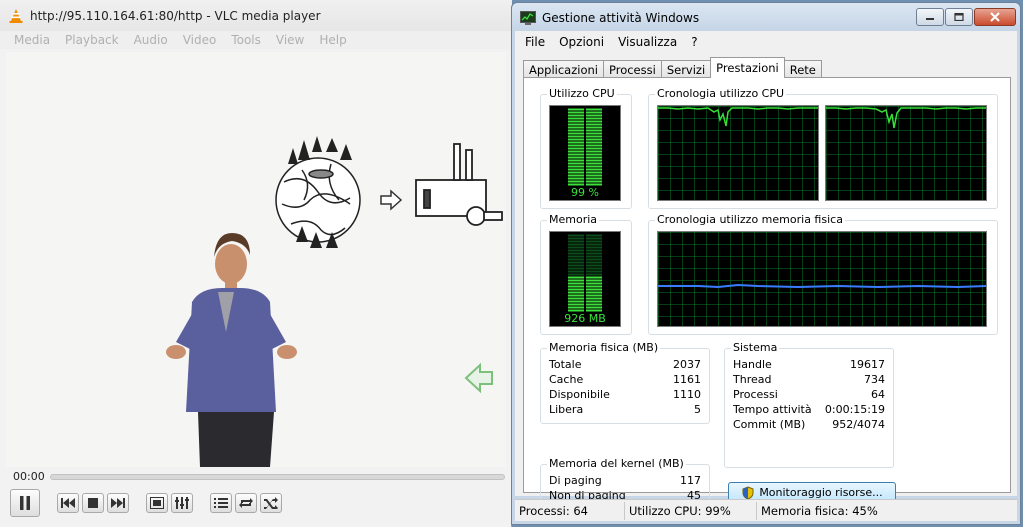 This screenshot has height=527, width=1023. What do you see at coordinates (686, 69) in the screenshot?
I see `tab-services: Servizi` at bounding box center [686, 69].